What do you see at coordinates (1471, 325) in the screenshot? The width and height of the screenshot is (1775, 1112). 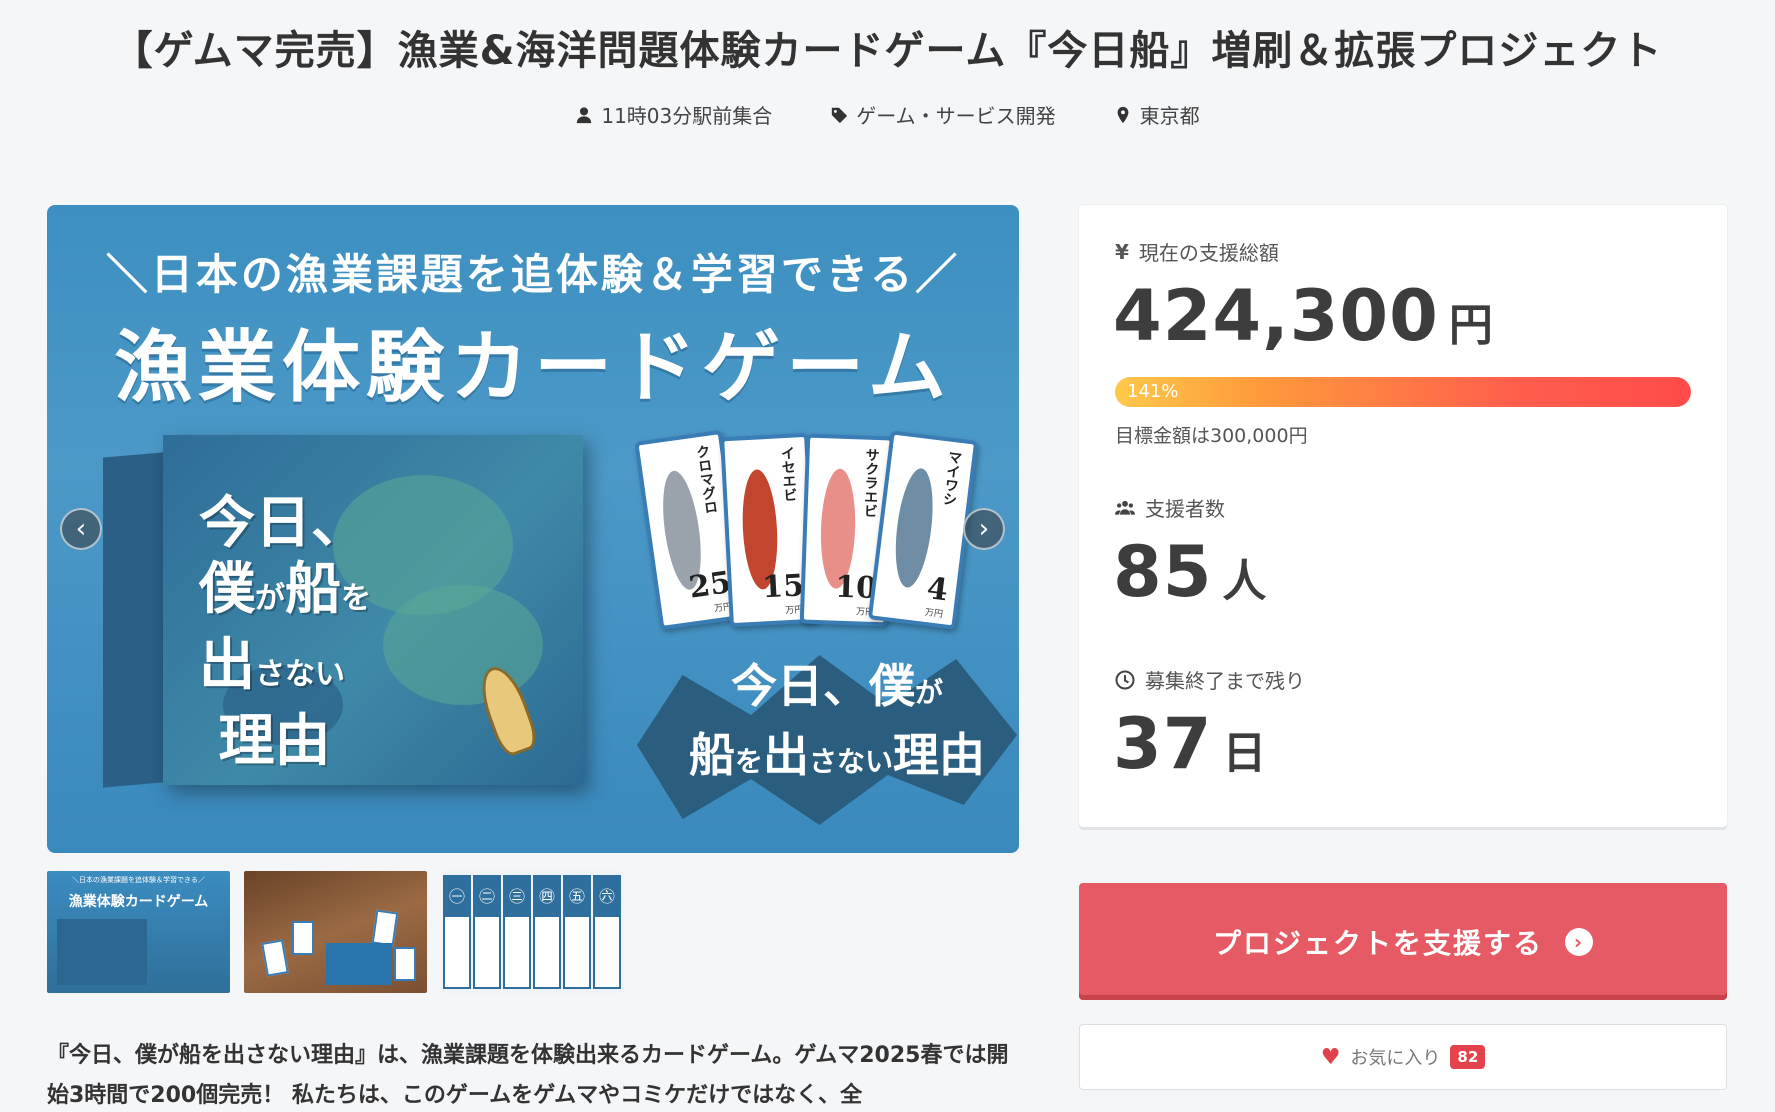 I see `amount-unit: 円` at bounding box center [1471, 325].